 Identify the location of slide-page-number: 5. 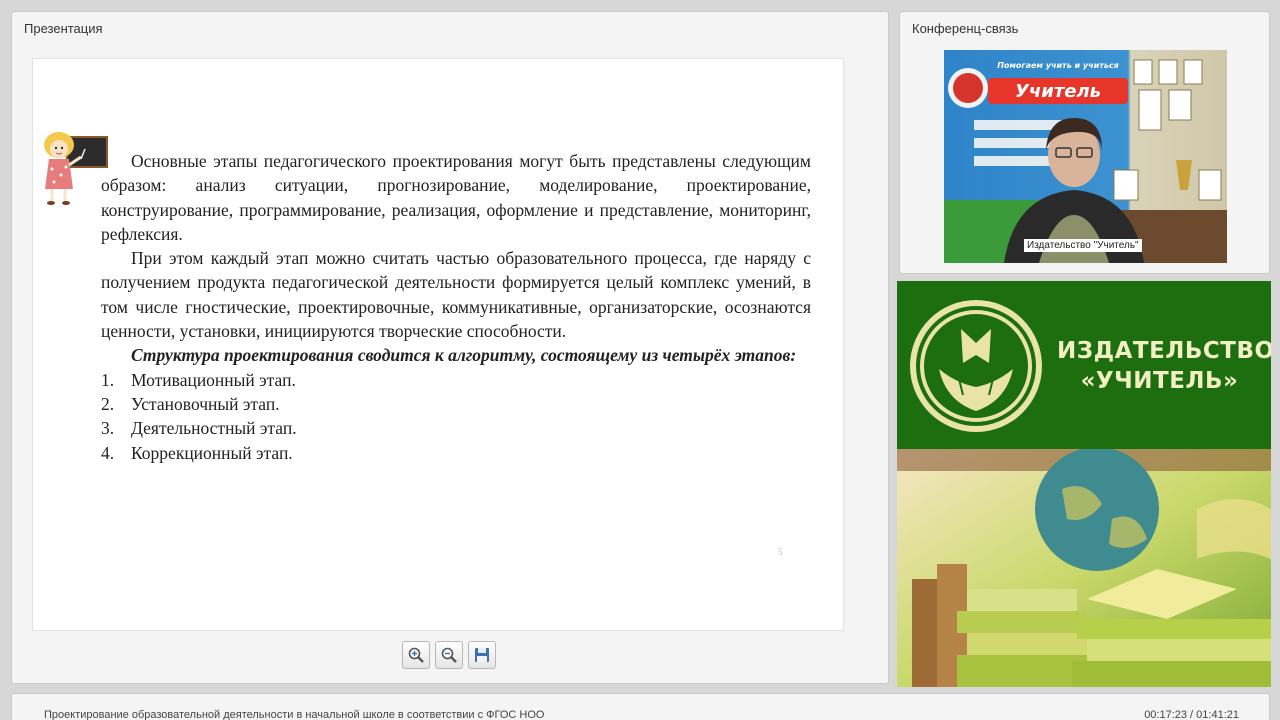
(780, 552).